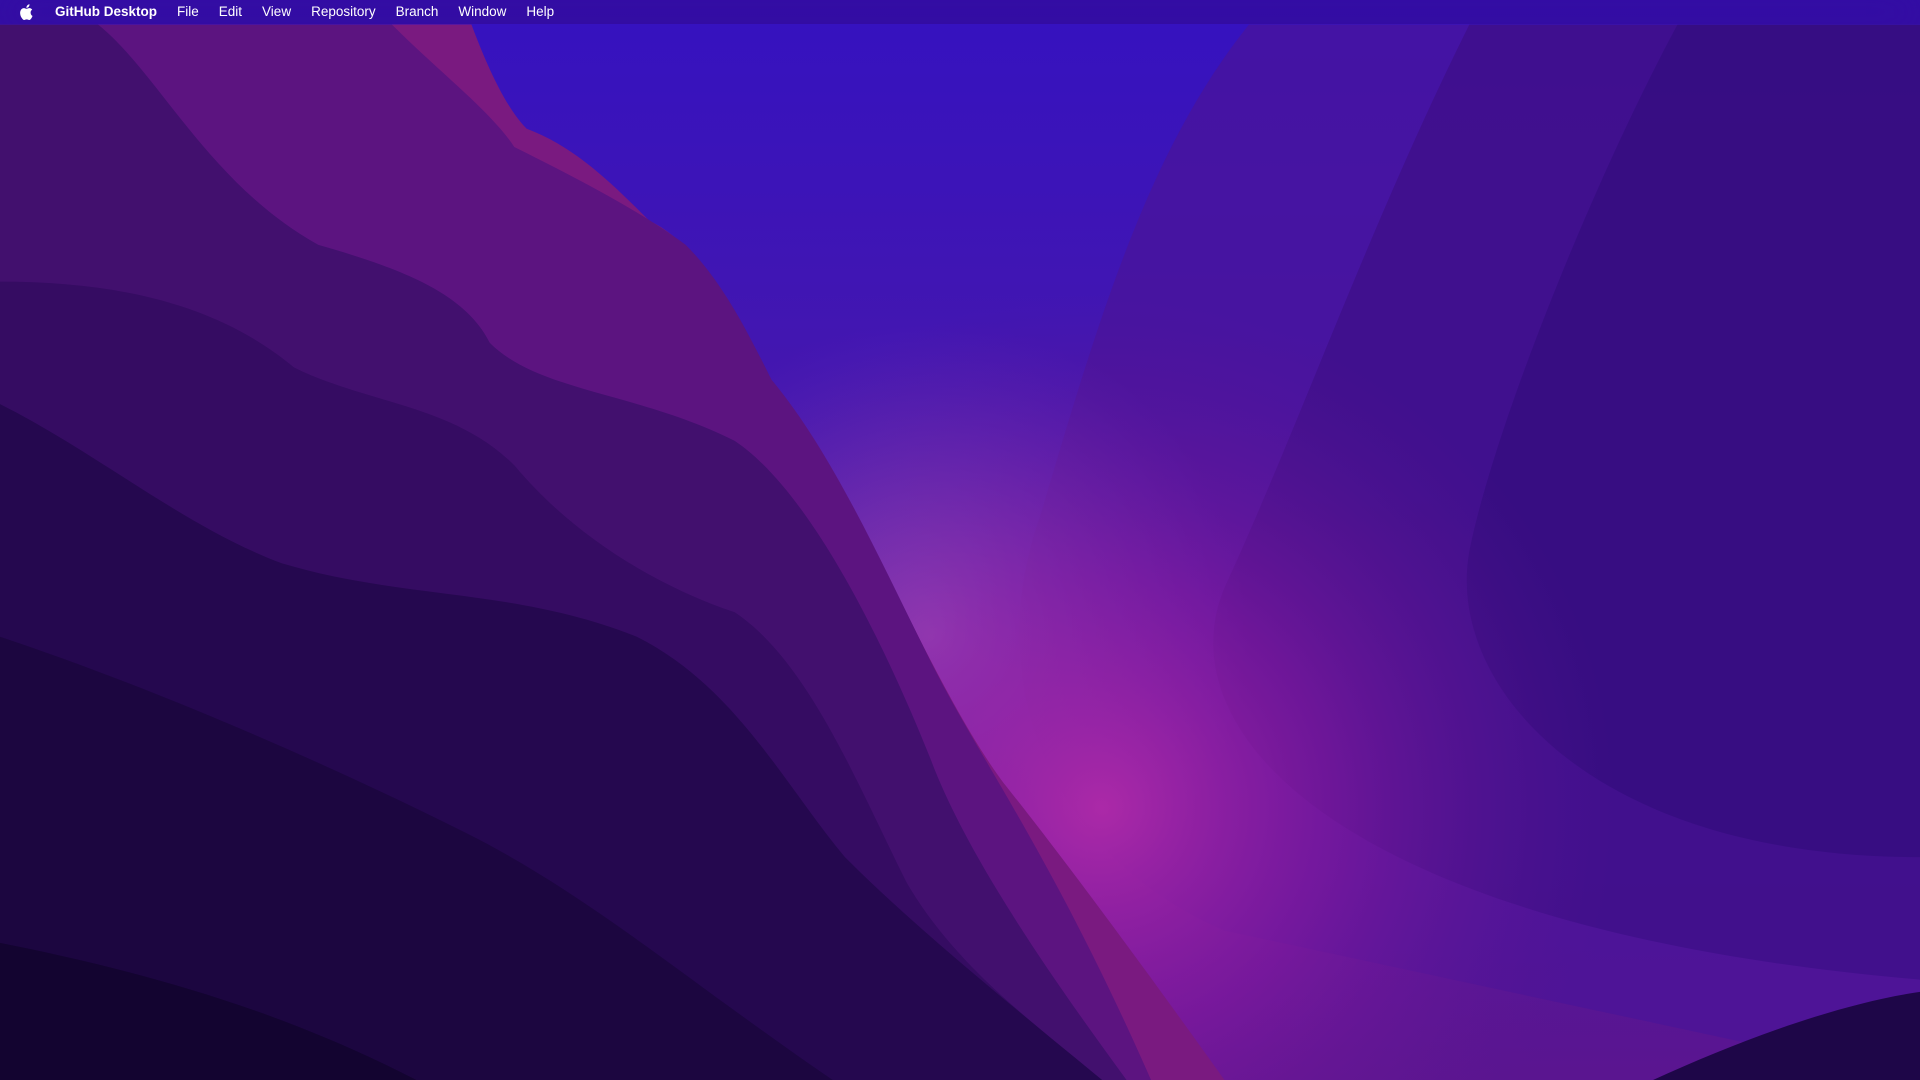 The height and width of the screenshot is (1080, 1920). I want to click on apple-menu, so click(22, 12).